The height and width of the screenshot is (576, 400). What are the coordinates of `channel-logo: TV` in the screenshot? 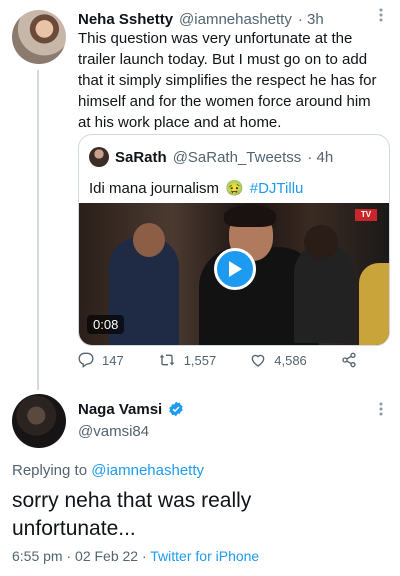 It's located at (366, 215).